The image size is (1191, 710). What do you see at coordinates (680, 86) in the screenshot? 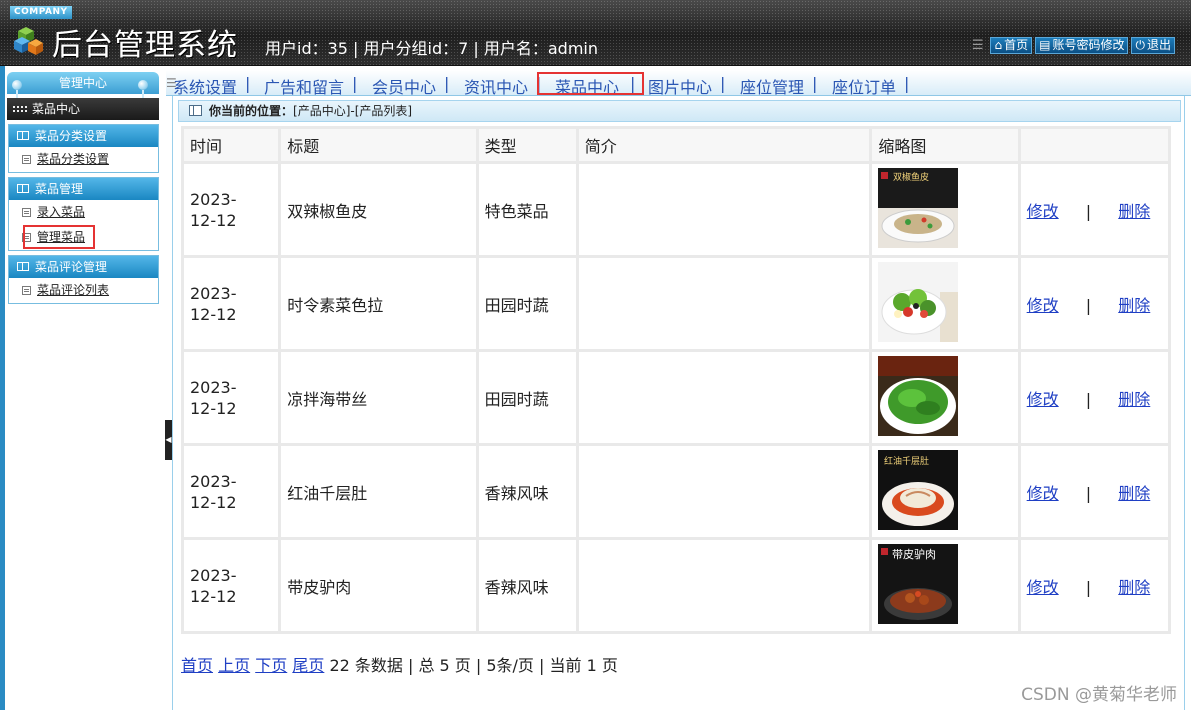
I see `nav-images: 图片中心` at bounding box center [680, 86].